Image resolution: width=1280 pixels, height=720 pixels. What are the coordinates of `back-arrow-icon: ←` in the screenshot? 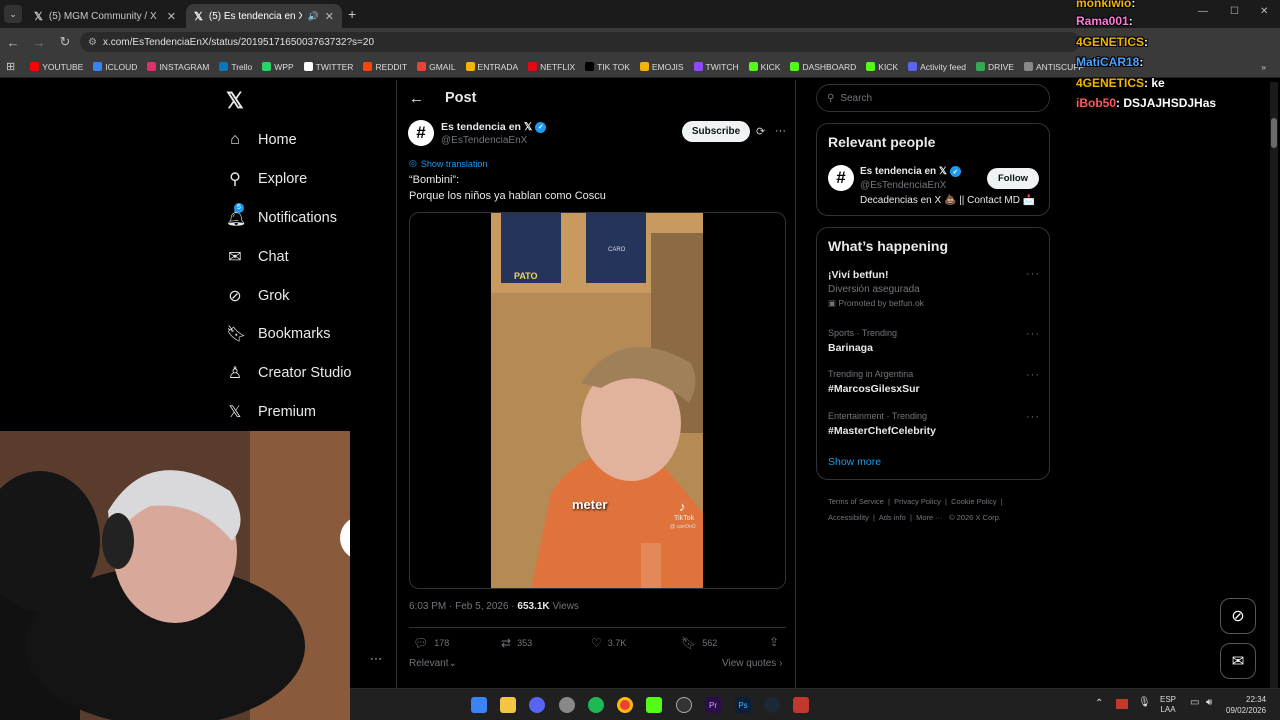 It's located at (416, 98).